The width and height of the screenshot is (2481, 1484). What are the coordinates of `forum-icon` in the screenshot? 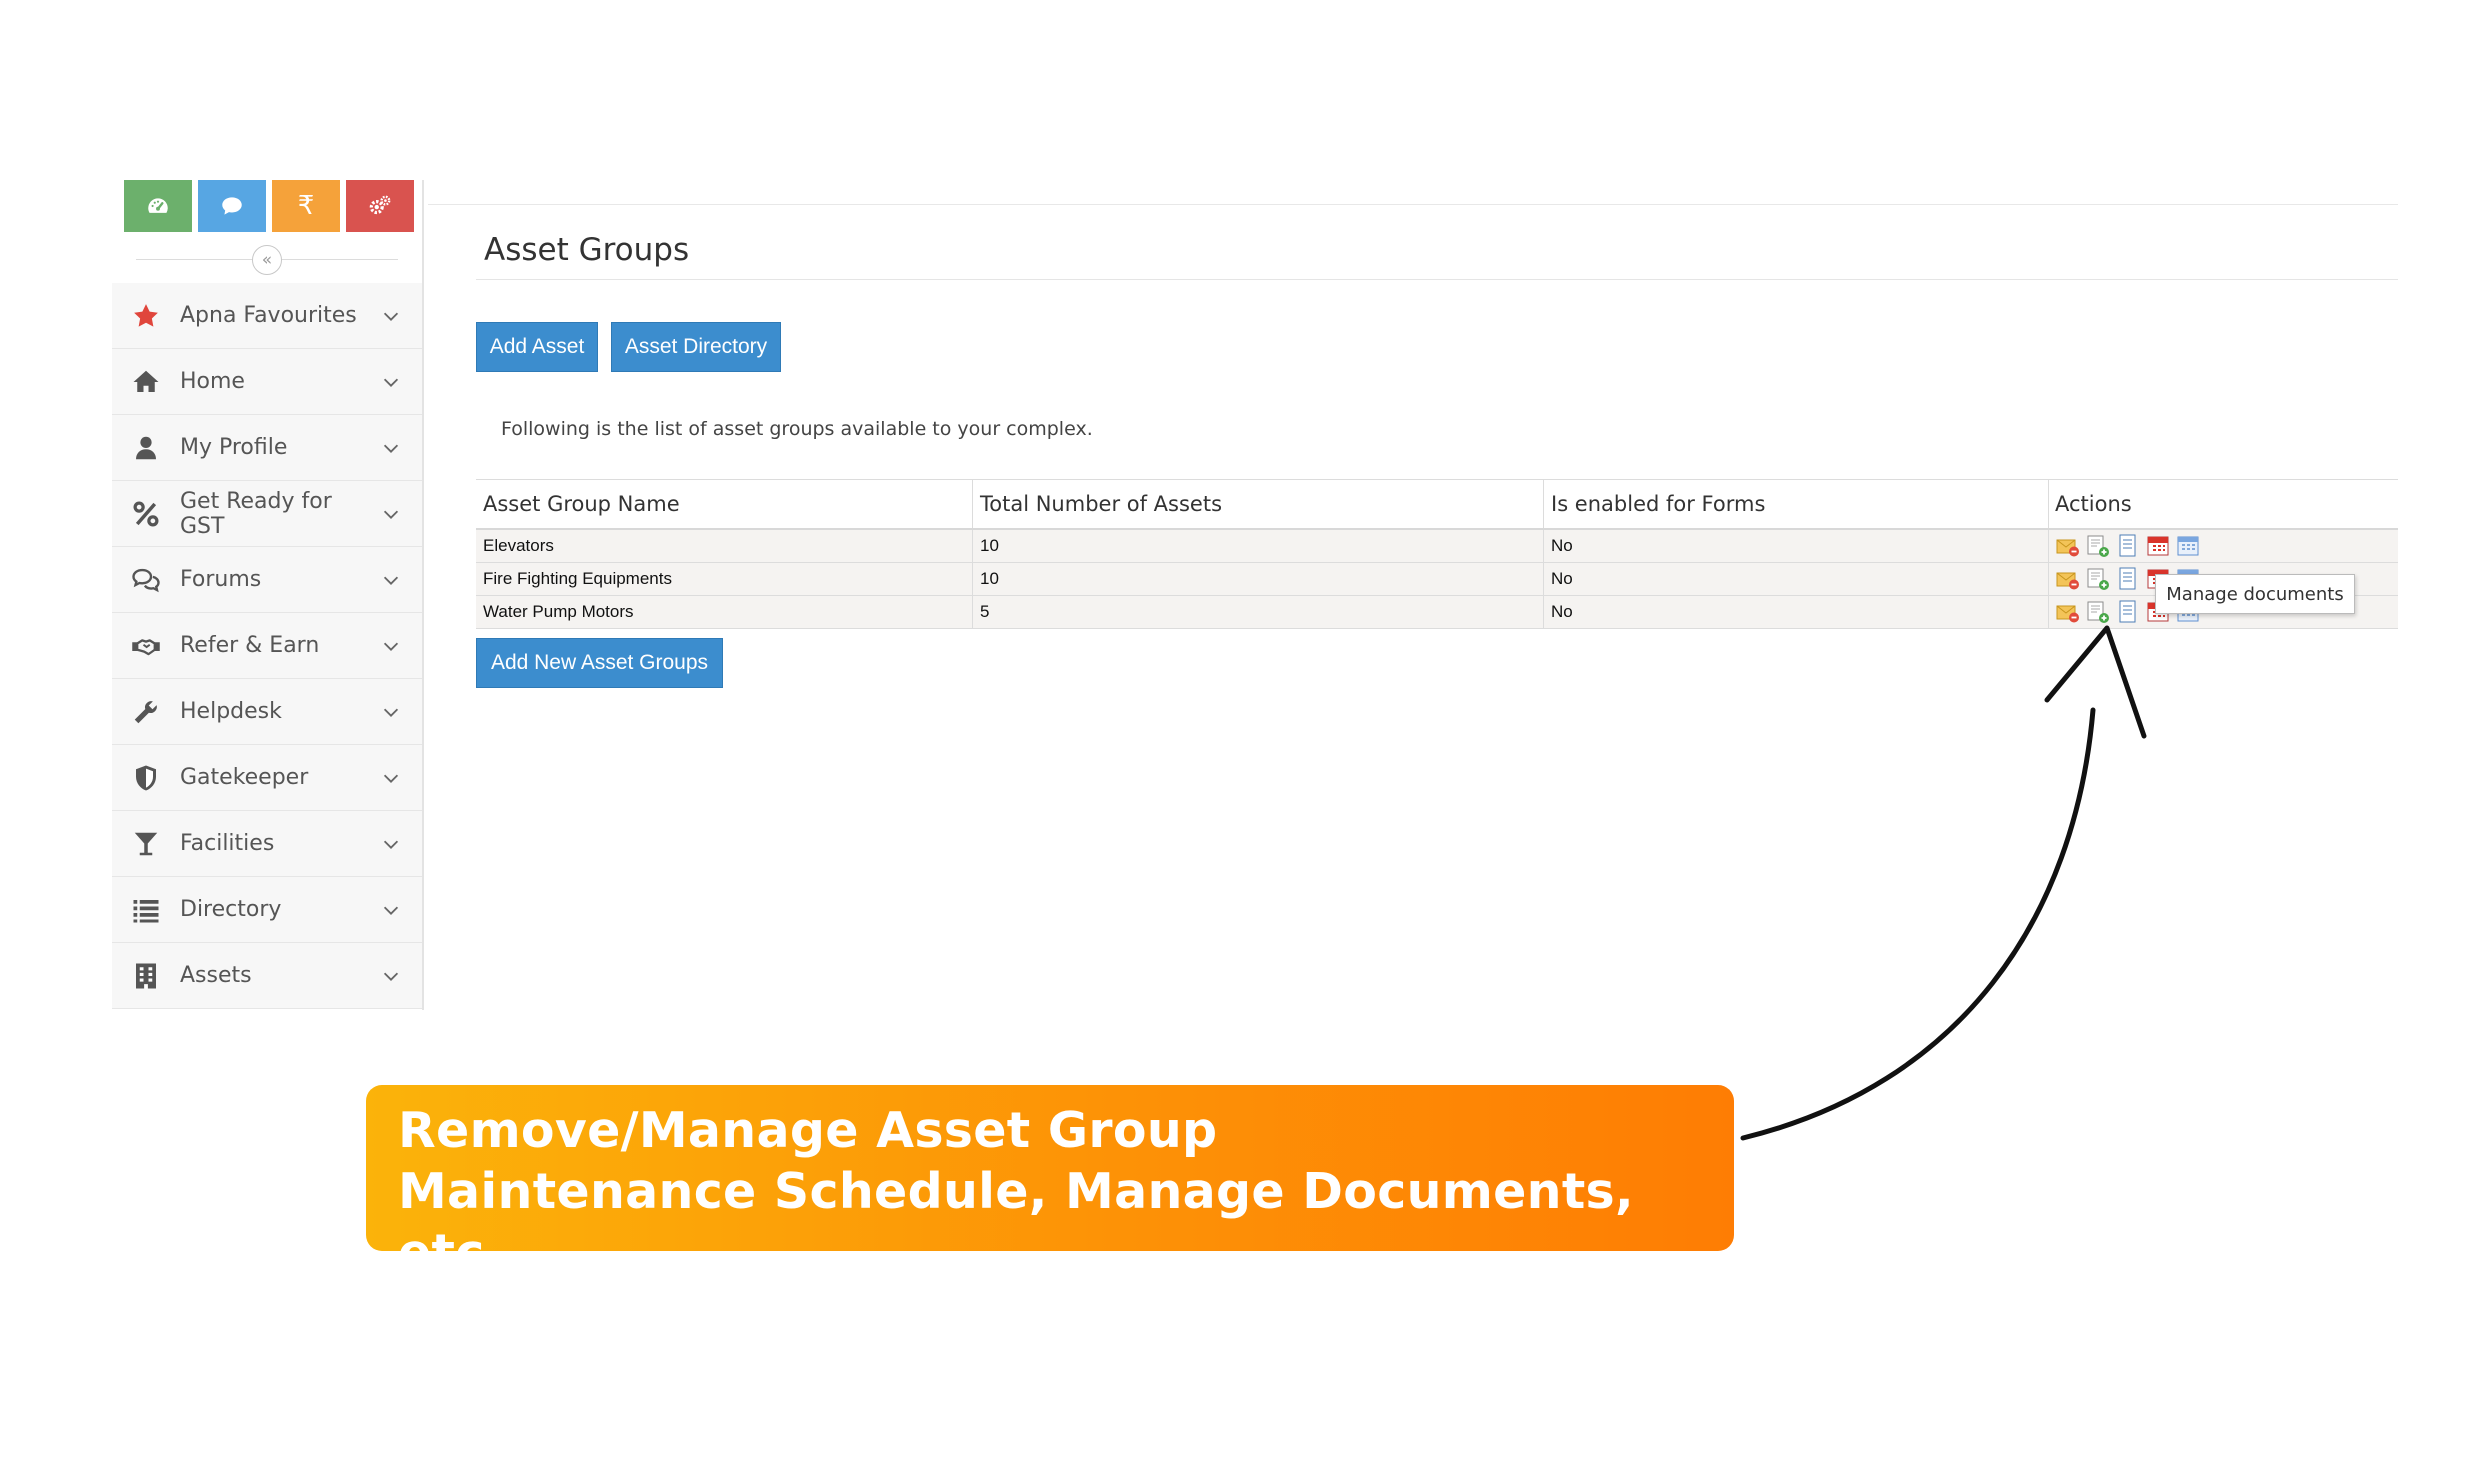 It's located at (146, 580).